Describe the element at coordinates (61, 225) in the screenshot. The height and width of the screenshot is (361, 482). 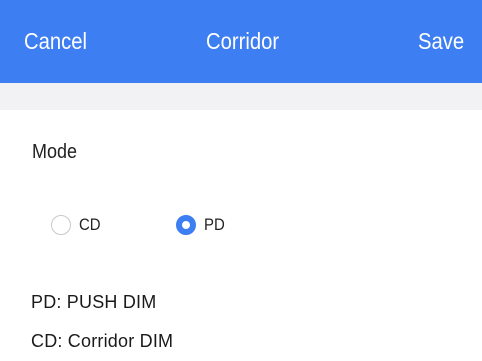
I see `radio-unselected-icon` at that location.